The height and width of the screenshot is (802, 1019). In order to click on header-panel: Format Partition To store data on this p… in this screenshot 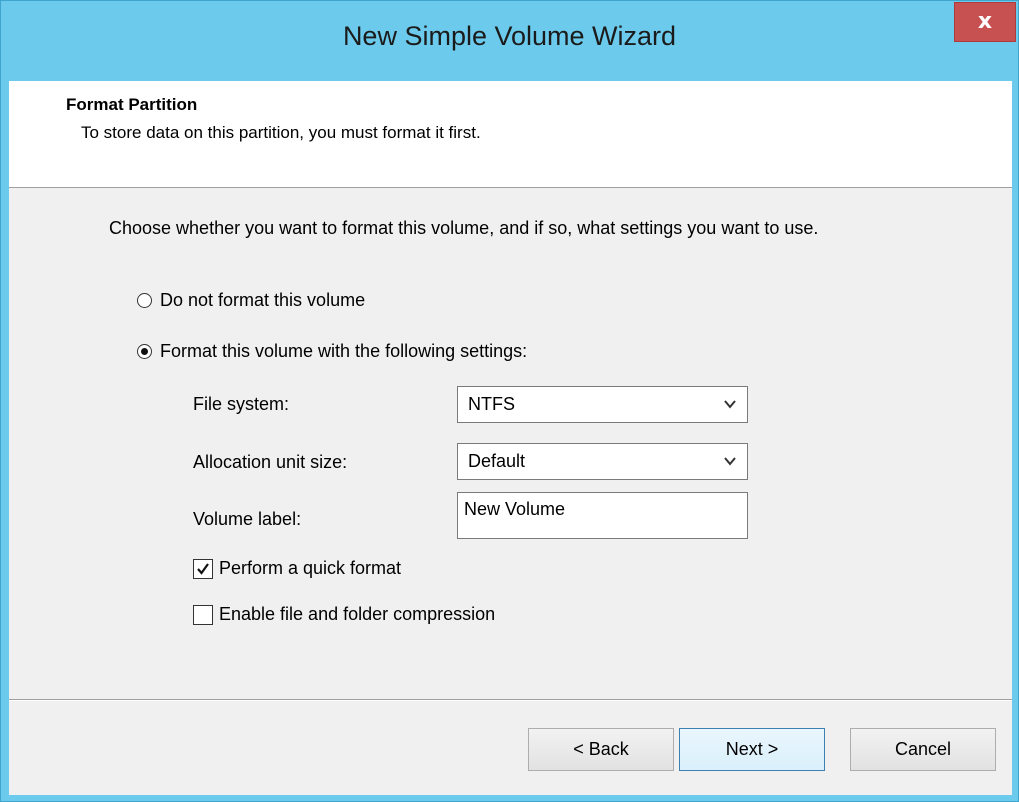, I will do `click(510, 134)`.